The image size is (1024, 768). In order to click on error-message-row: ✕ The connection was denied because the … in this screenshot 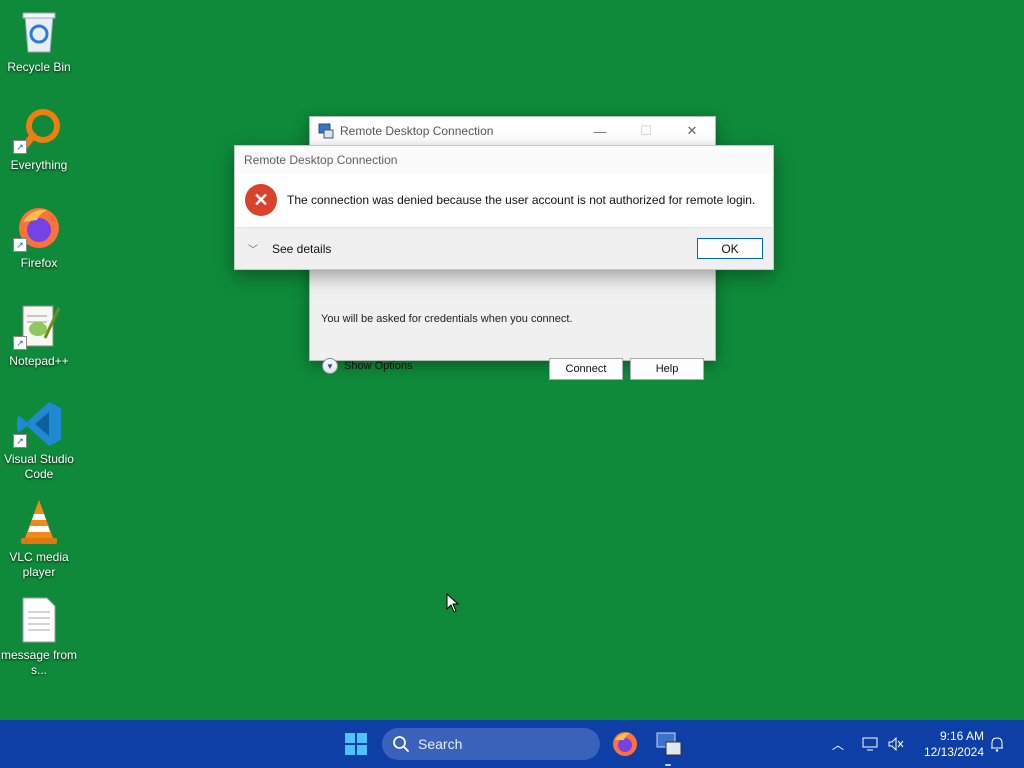, I will do `click(504, 200)`.